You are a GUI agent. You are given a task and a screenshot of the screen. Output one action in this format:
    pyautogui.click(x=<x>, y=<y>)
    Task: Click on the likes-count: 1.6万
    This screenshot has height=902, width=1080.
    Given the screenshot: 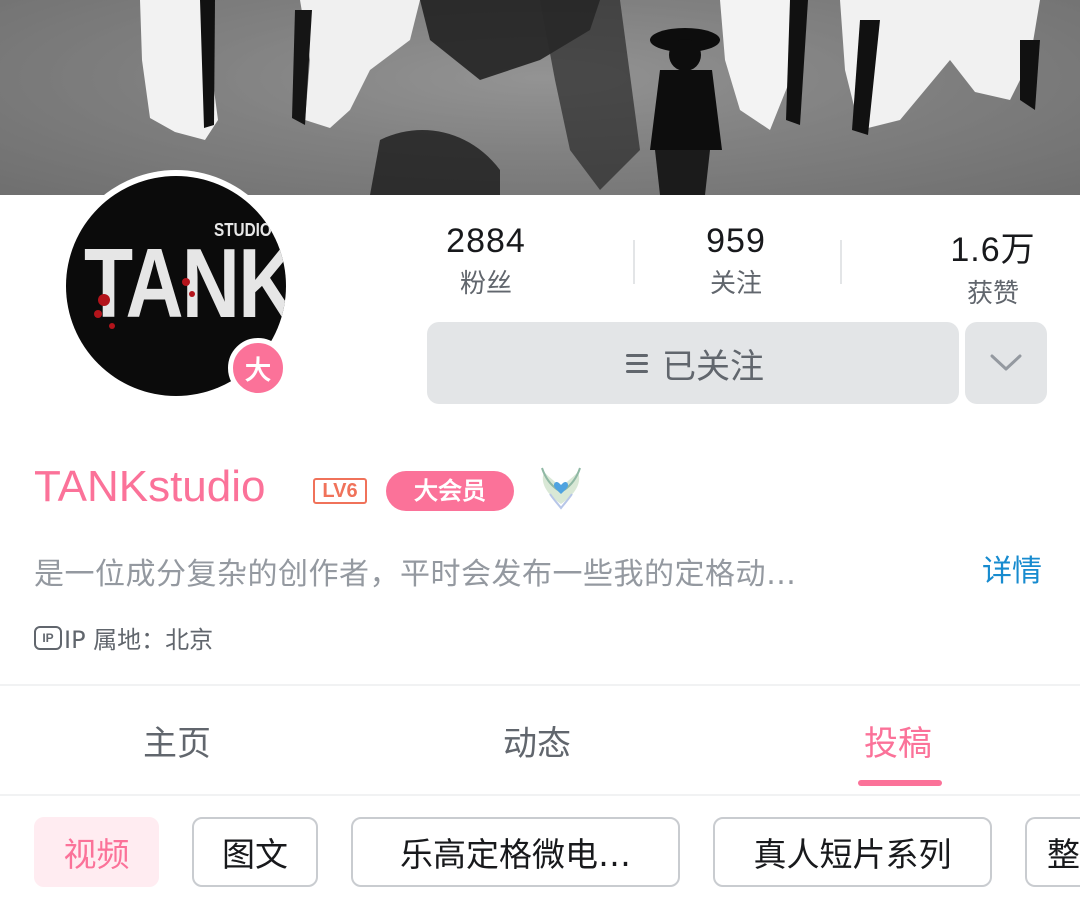 What is the action you would take?
    pyautogui.click(x=993, y=250)
    